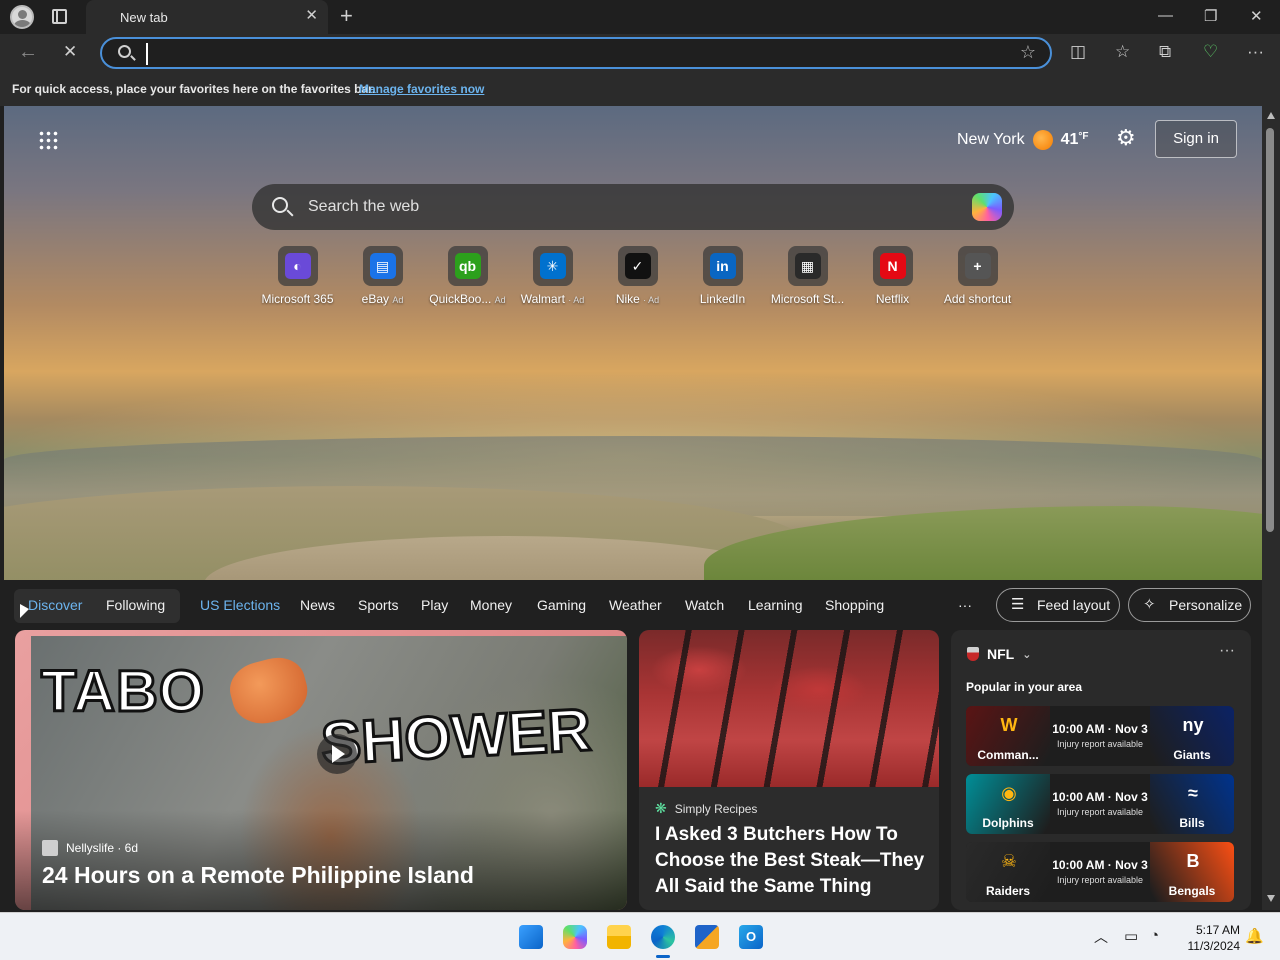 The width and height of the screenshot is (1280, 960). What do you see at coordinates (722, 276) in the screenshot?
I see `shortcut-linkedin: in LinkedIn` at bounding box center [722, 276].